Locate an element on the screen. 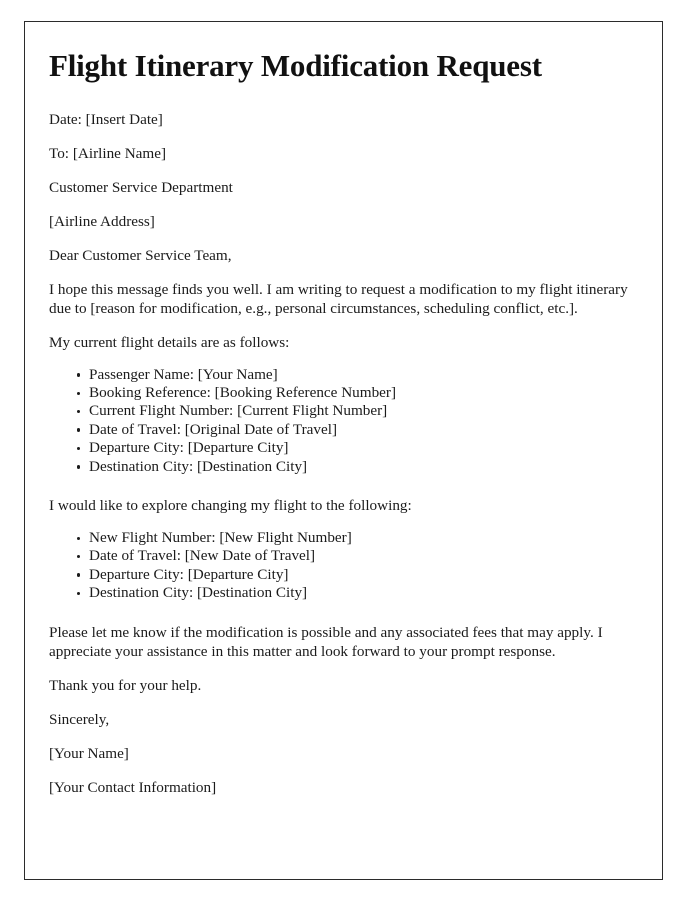 This screenshot has height=900, width=700. address-line: [Airline Address] is located at coordinates (102, 221).